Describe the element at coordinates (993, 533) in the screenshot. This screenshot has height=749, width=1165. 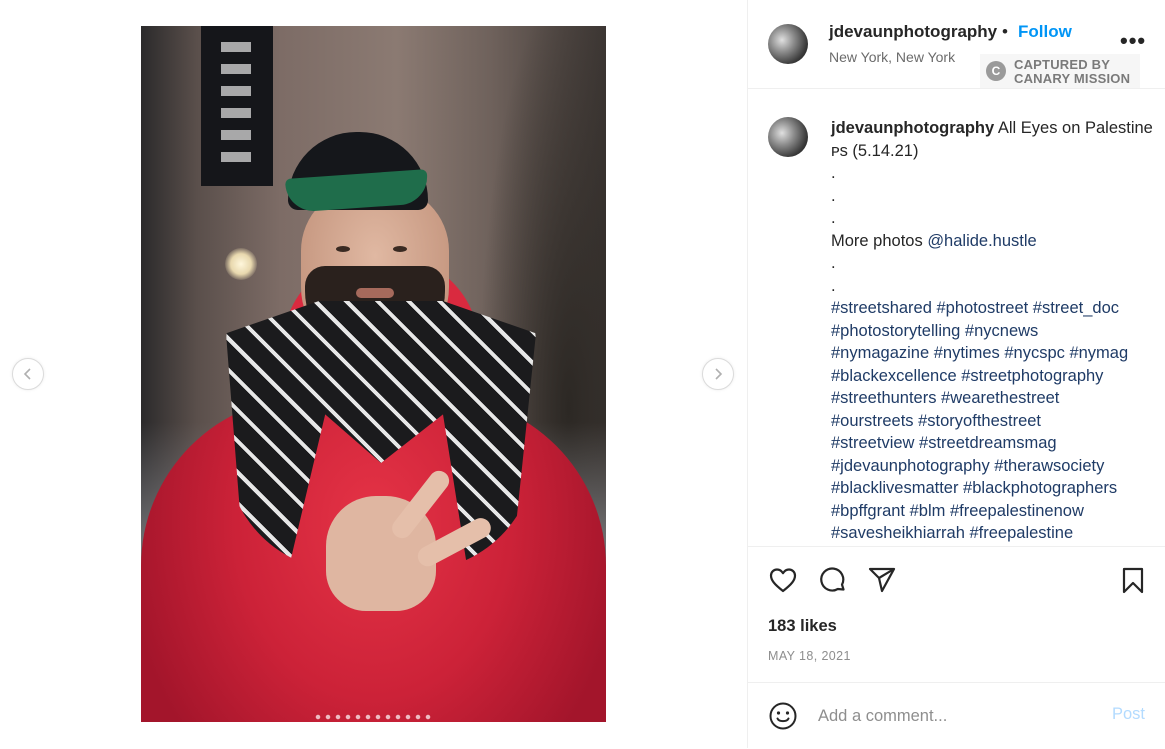
I see `hashtag-line: #savesheikhiarrah #freepalestine` at that location.